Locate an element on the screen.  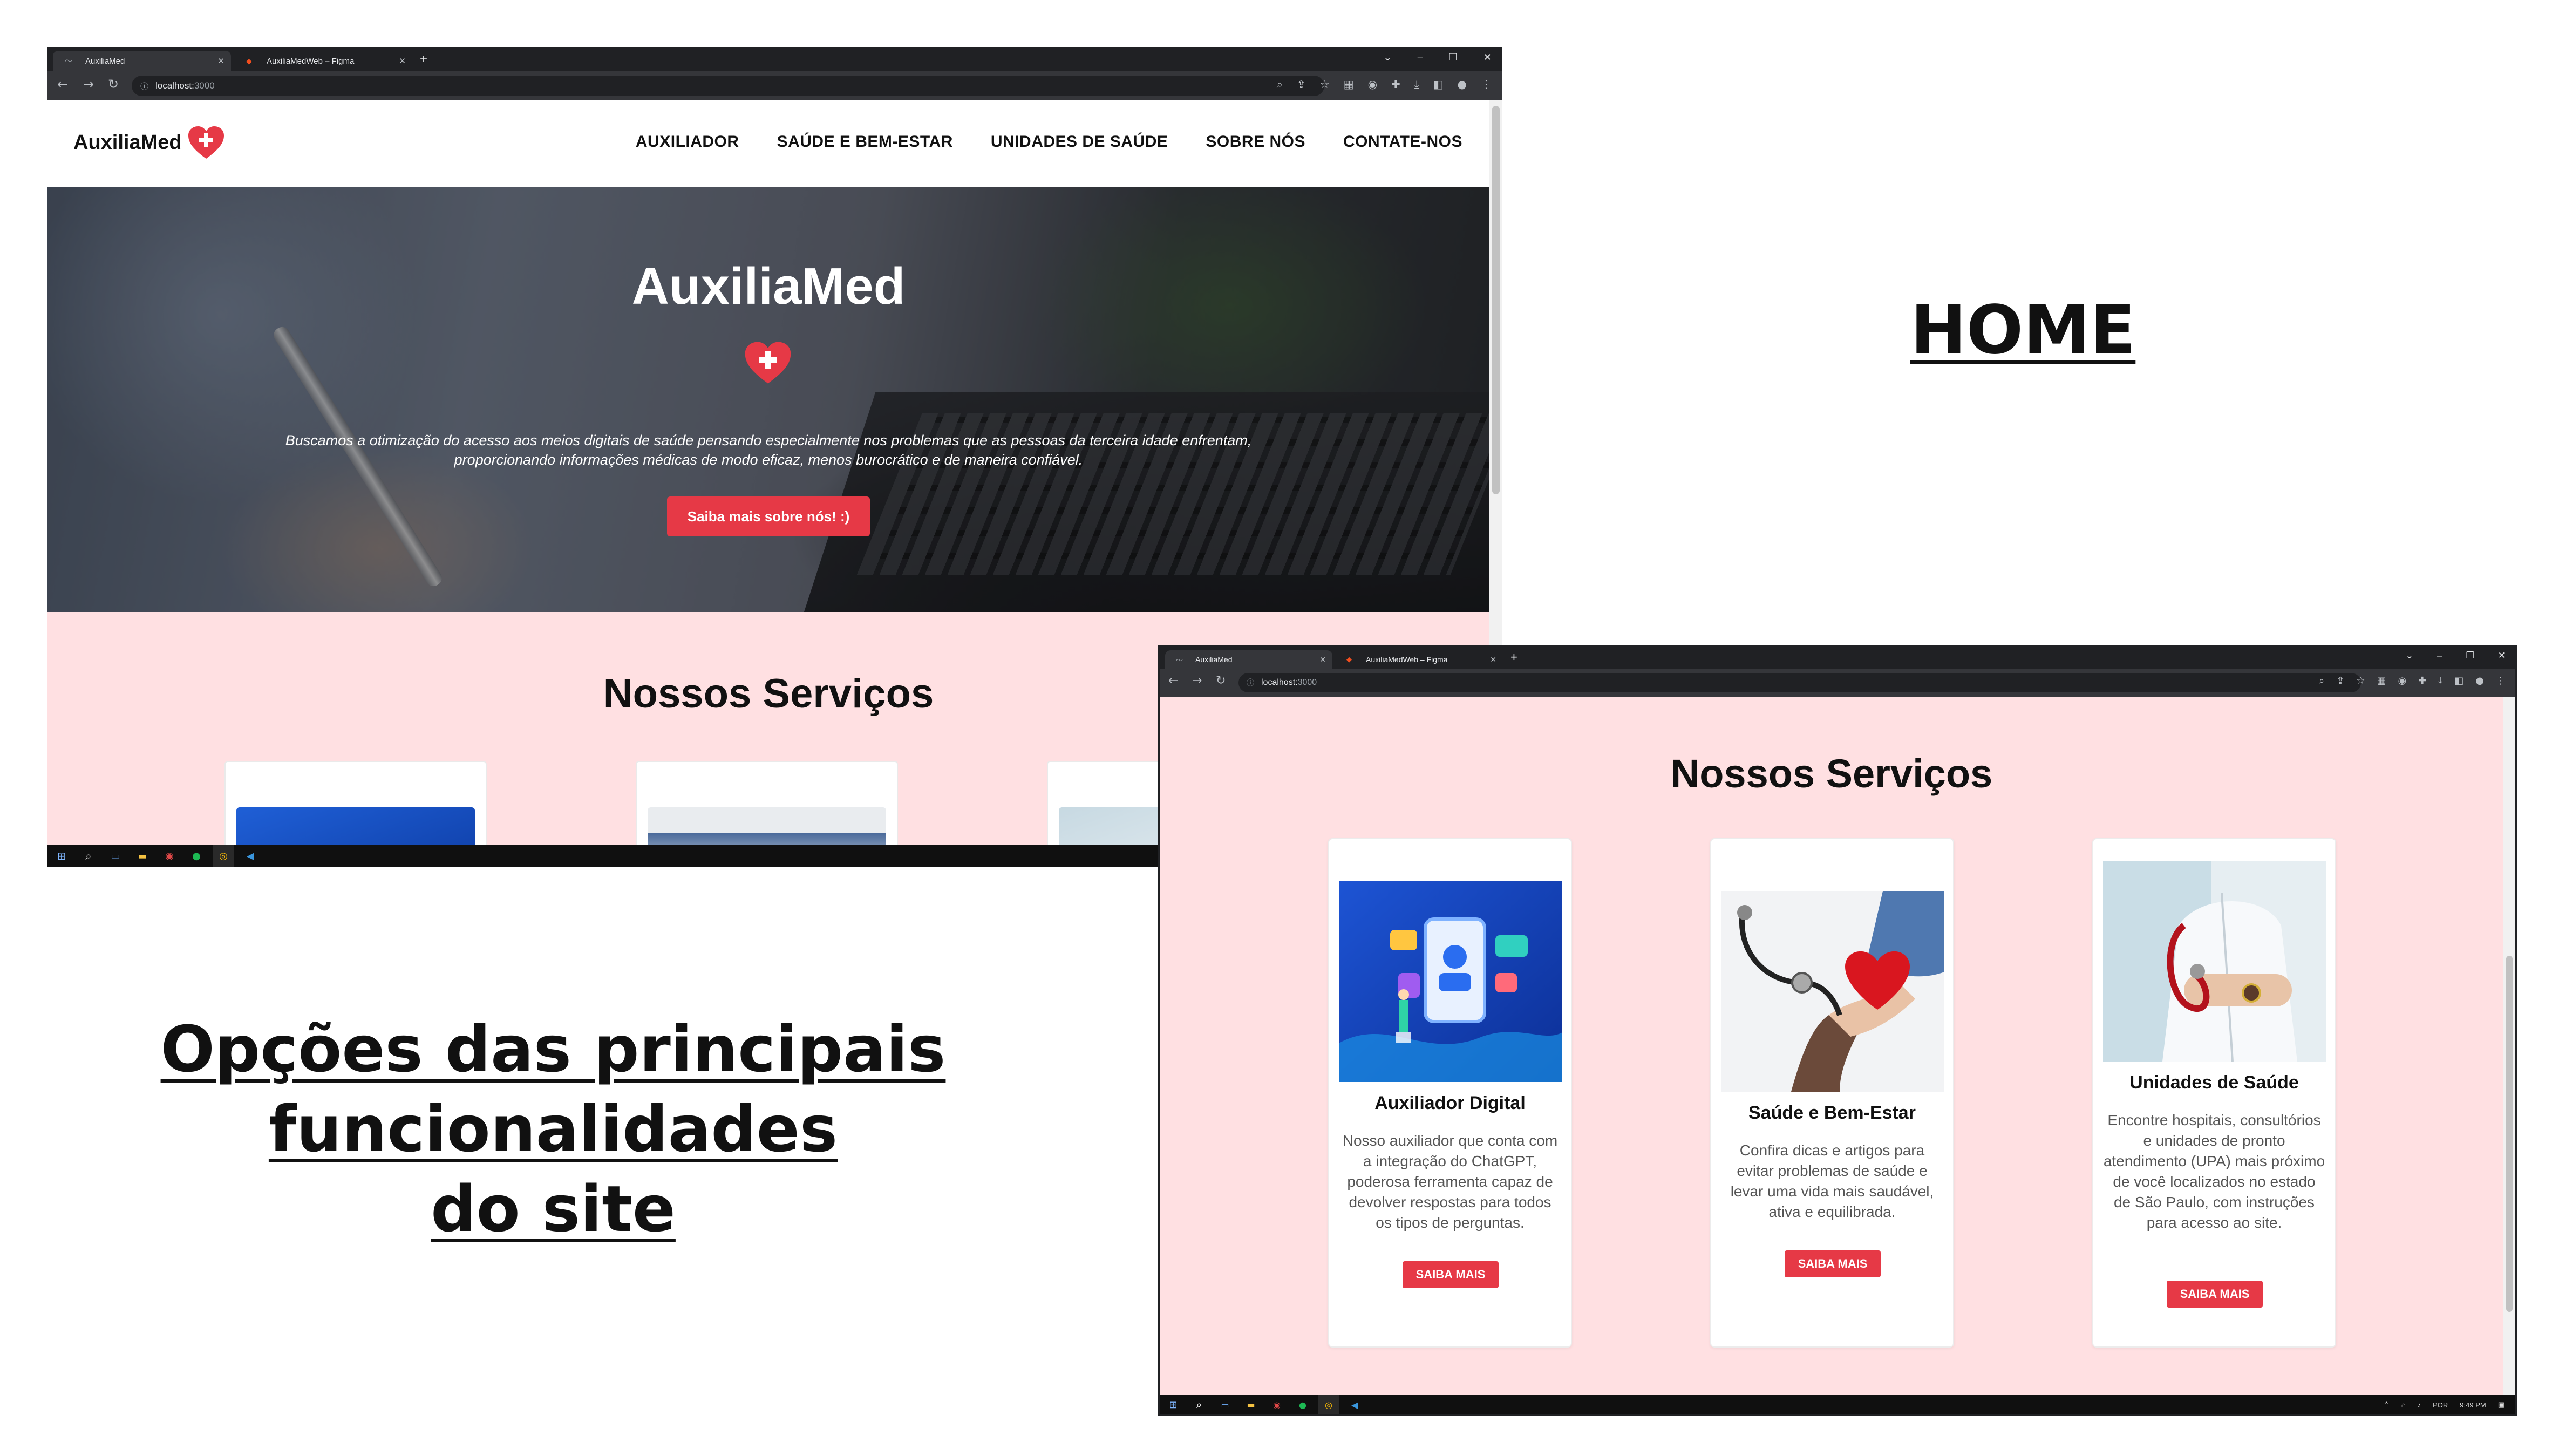
caption-home: HOME is located at coordinates (2023, 330).